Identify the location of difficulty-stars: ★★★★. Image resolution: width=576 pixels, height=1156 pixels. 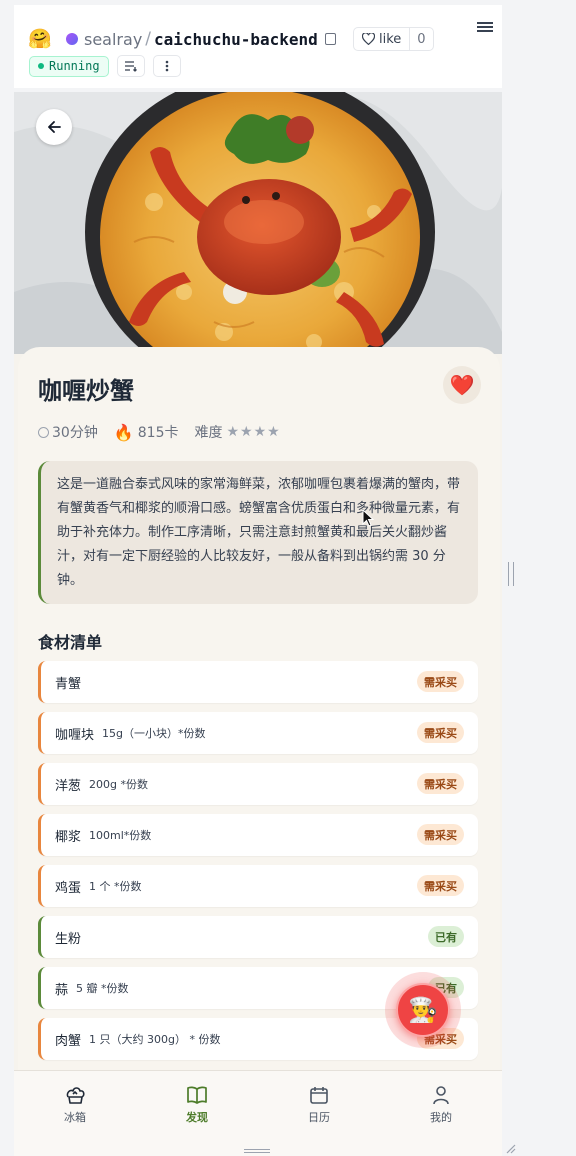
(253, 432).